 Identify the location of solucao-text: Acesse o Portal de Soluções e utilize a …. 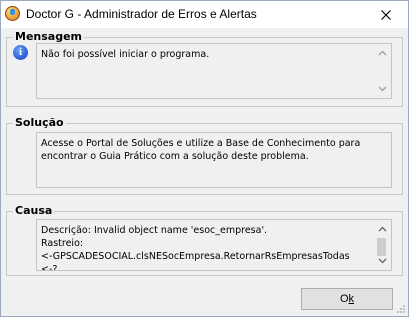
(202, 150).